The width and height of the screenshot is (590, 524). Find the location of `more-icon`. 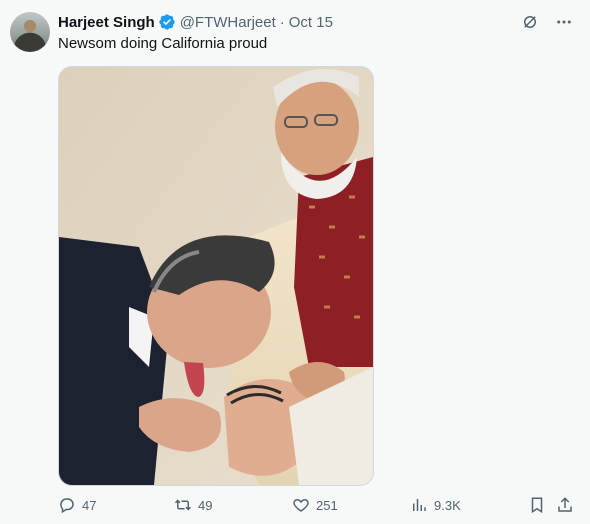

more-icon is located at coordinates (564, 22).